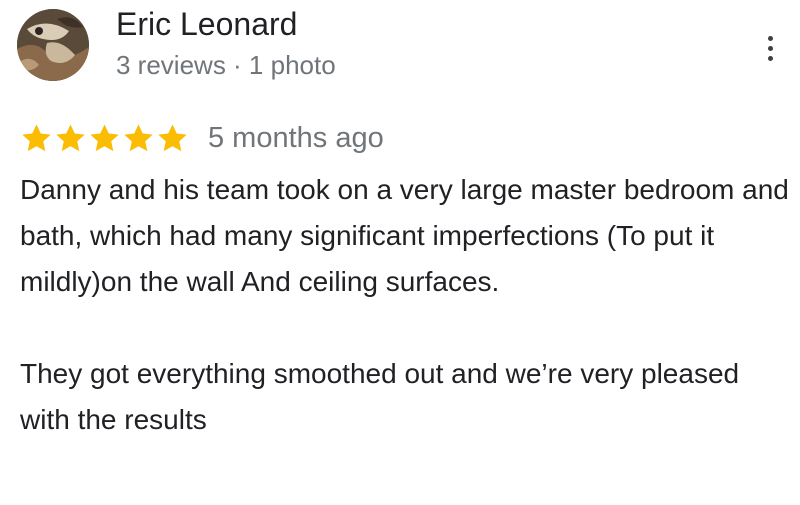 The height and width of the screenshot is (505, 800). Describe the element at coordinates (226, 65) in the screenshot. I see `reviewer-meta: 3 reviews · 1 photo` at that location.